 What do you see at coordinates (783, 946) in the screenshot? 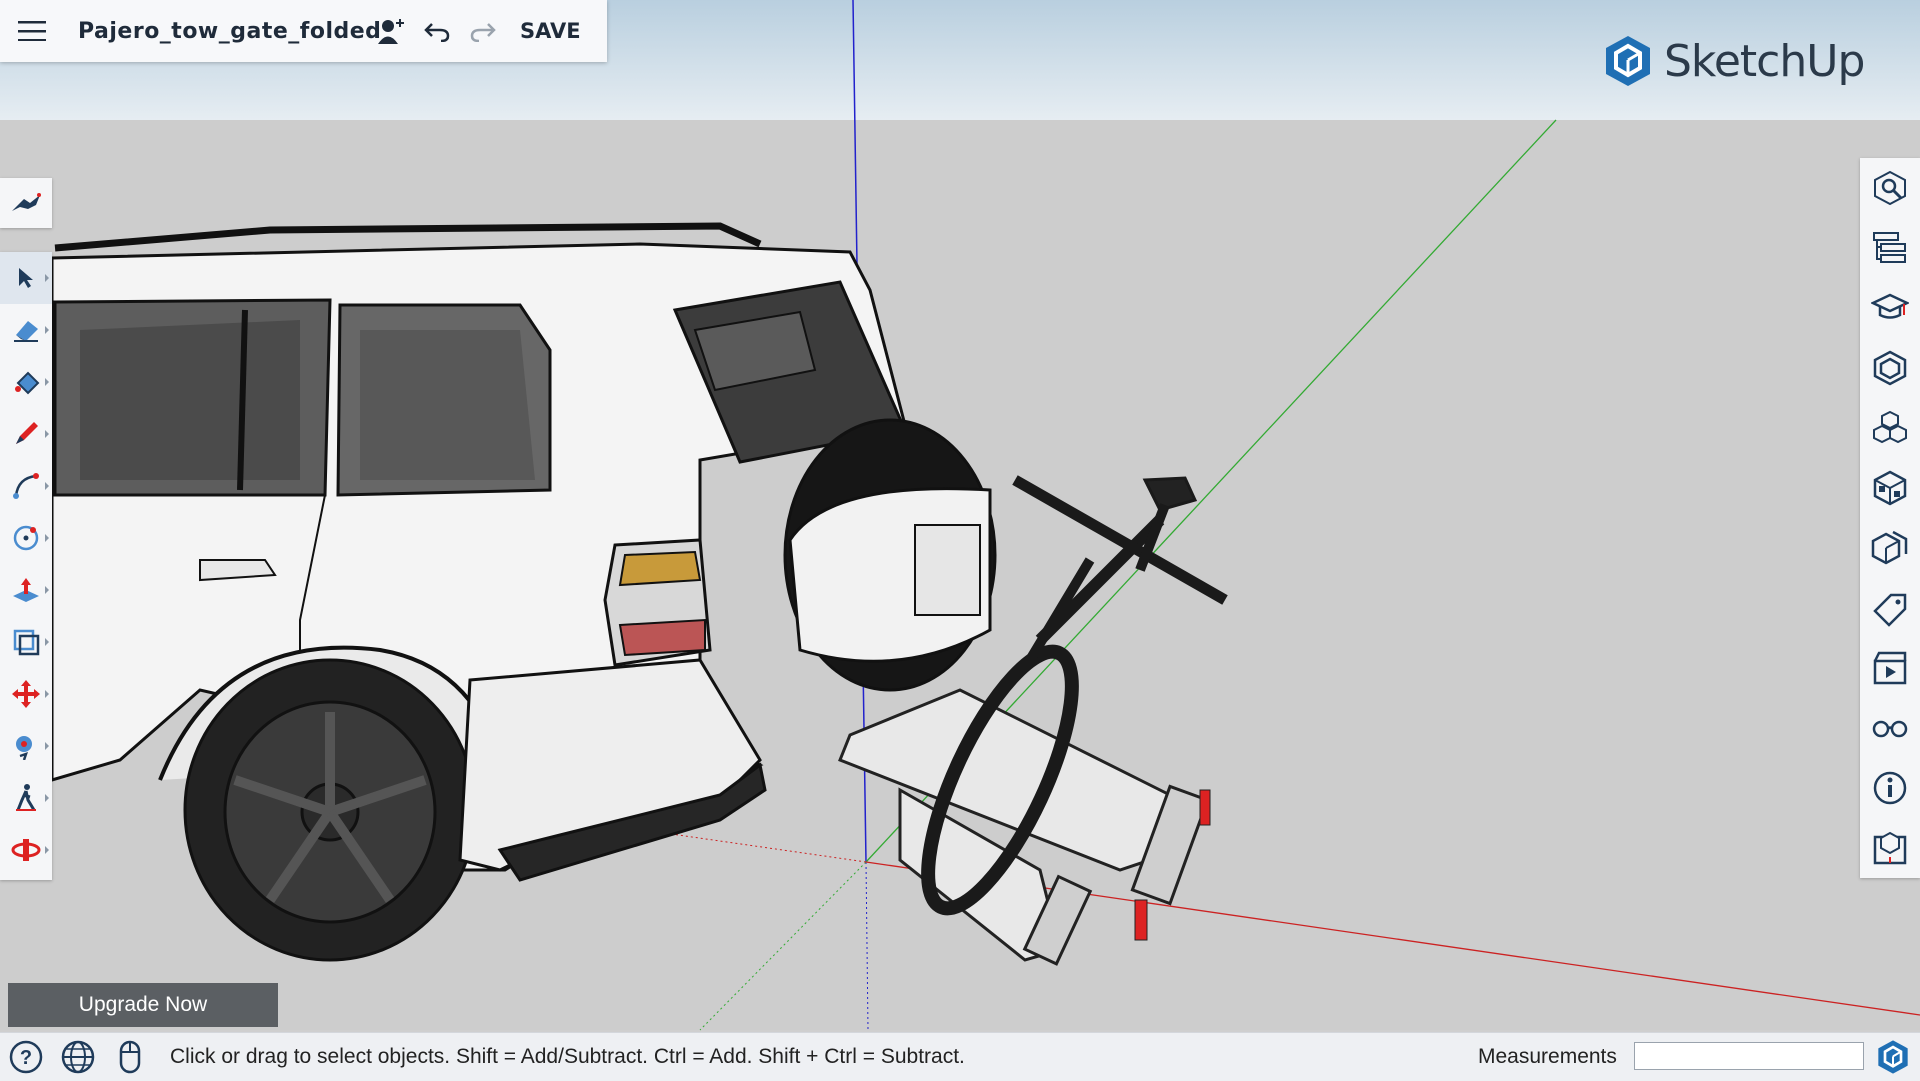
I see `green-axis-neg` at bounding box center [783, 946].